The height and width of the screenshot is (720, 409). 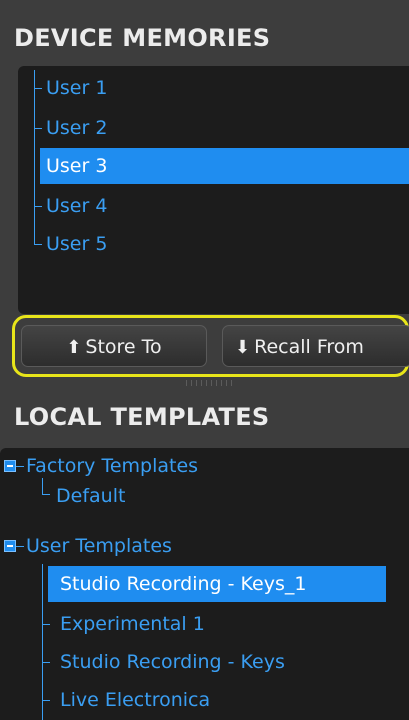 What do you see at coordinates (172, 662) in the screenshot?
I see `template-item-label: Studio Recording - Keys` at bounding box center [172, 662].